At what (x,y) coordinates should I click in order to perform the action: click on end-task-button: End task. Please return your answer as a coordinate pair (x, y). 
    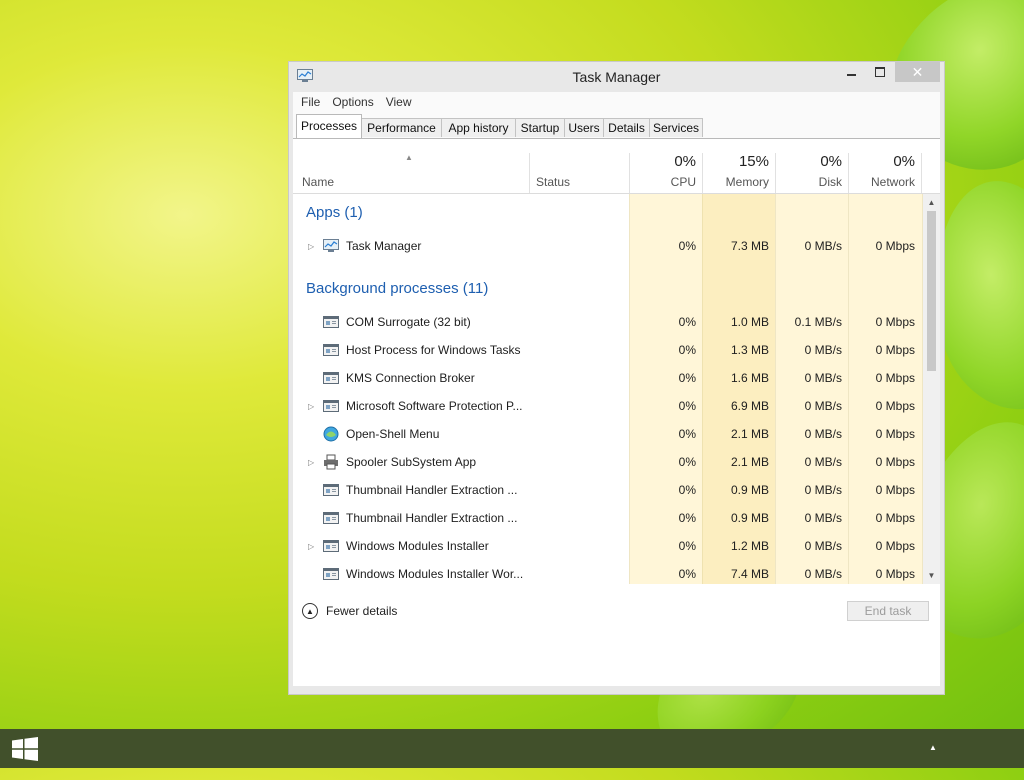
    Looking at the image, I should click on (888, 611).